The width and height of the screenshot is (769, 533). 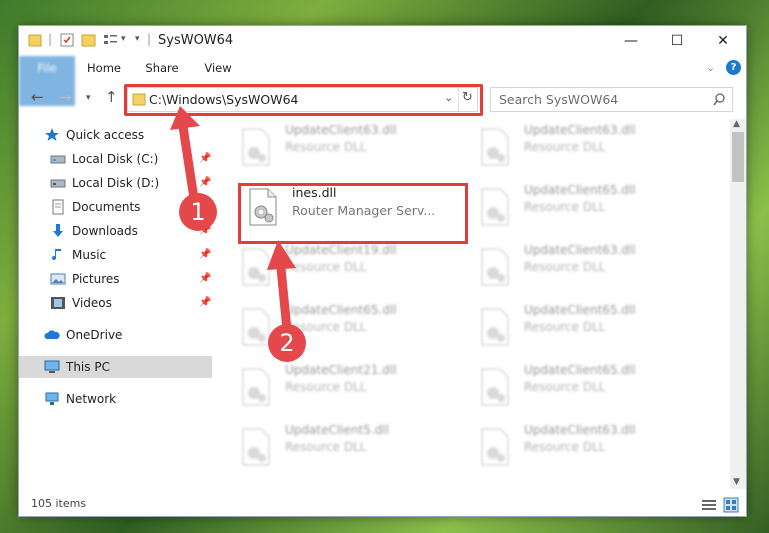 I want to click on annotation-arrows, so click(x=233, y=220).